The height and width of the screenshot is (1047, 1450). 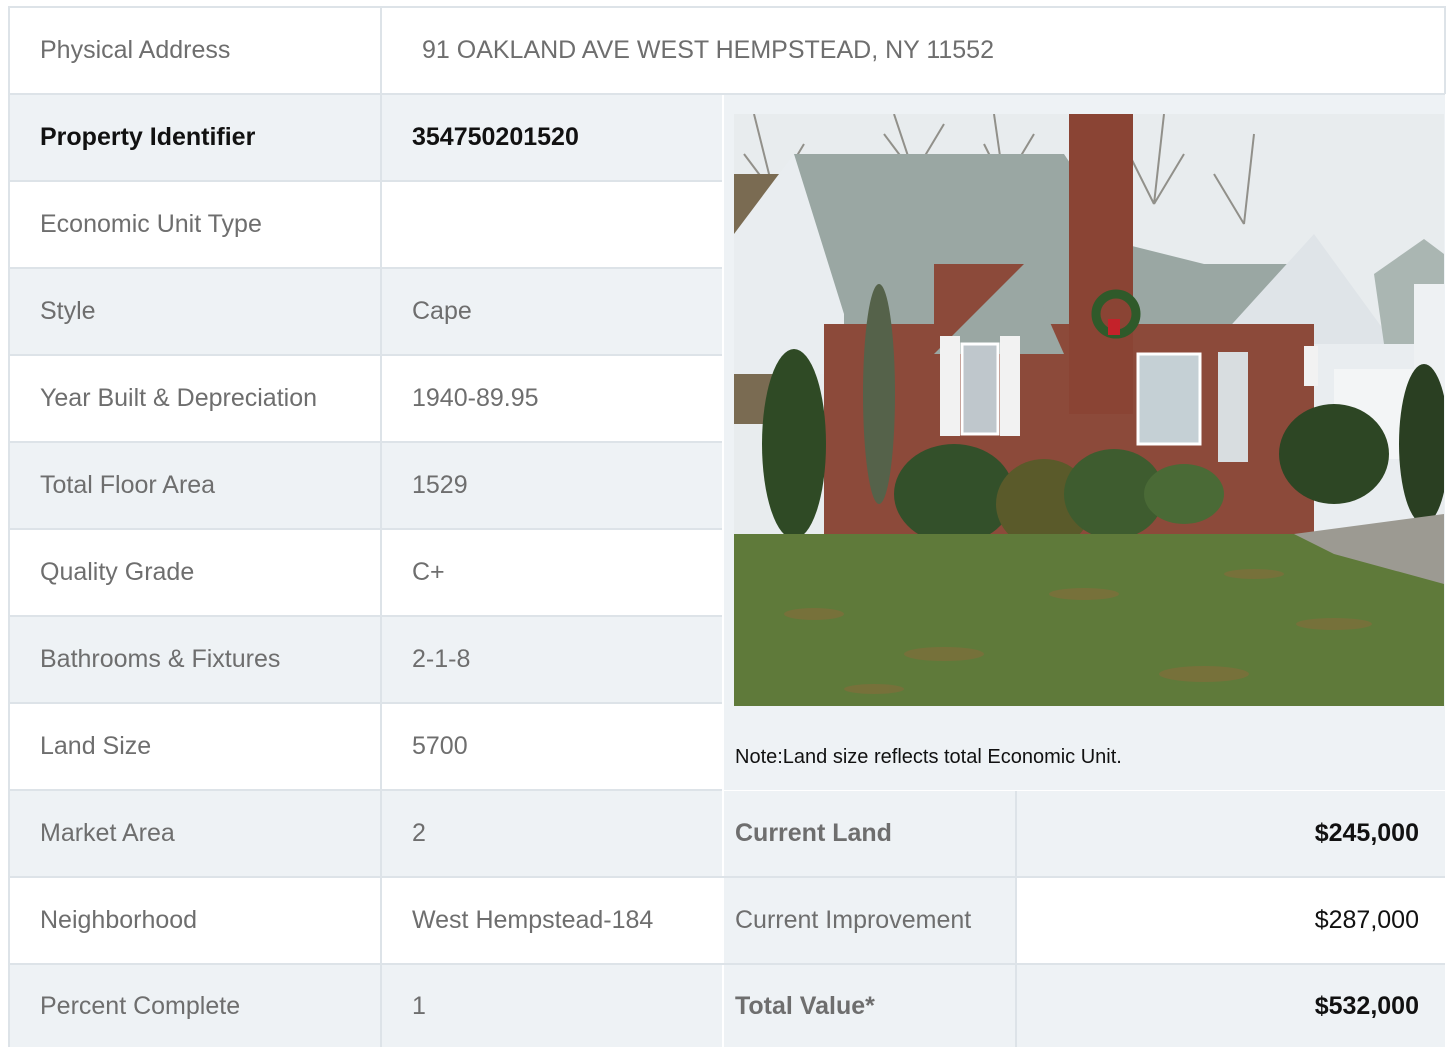 What do you see at coordinates (128, 485) in the screenshot?
I see `total-floor-area-label: Total Floor Area` at bounding box center [128, 485].